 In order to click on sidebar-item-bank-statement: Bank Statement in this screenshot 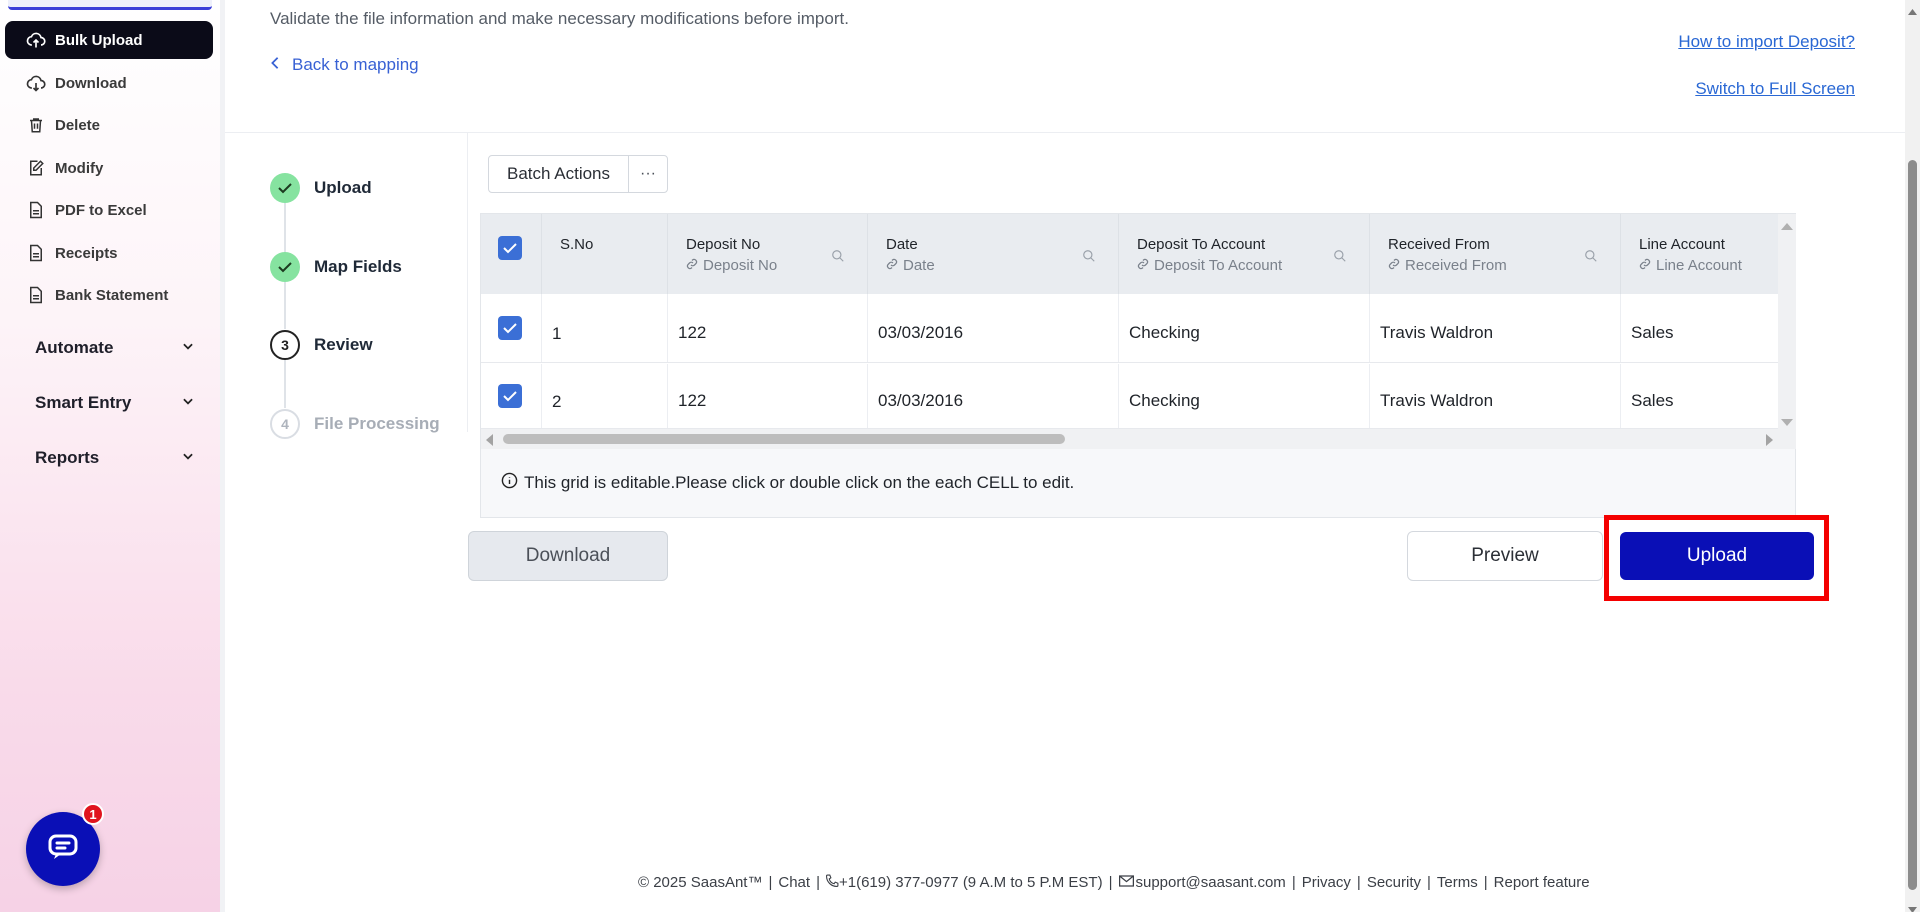, I will do `click(109, 295)`.